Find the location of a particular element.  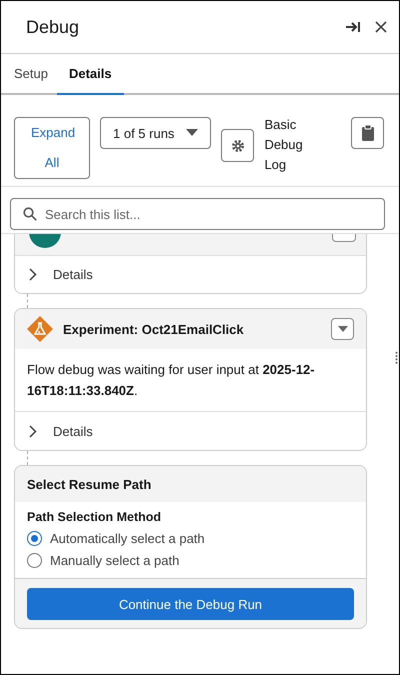

settings-button is located at coordinates (237, 145).